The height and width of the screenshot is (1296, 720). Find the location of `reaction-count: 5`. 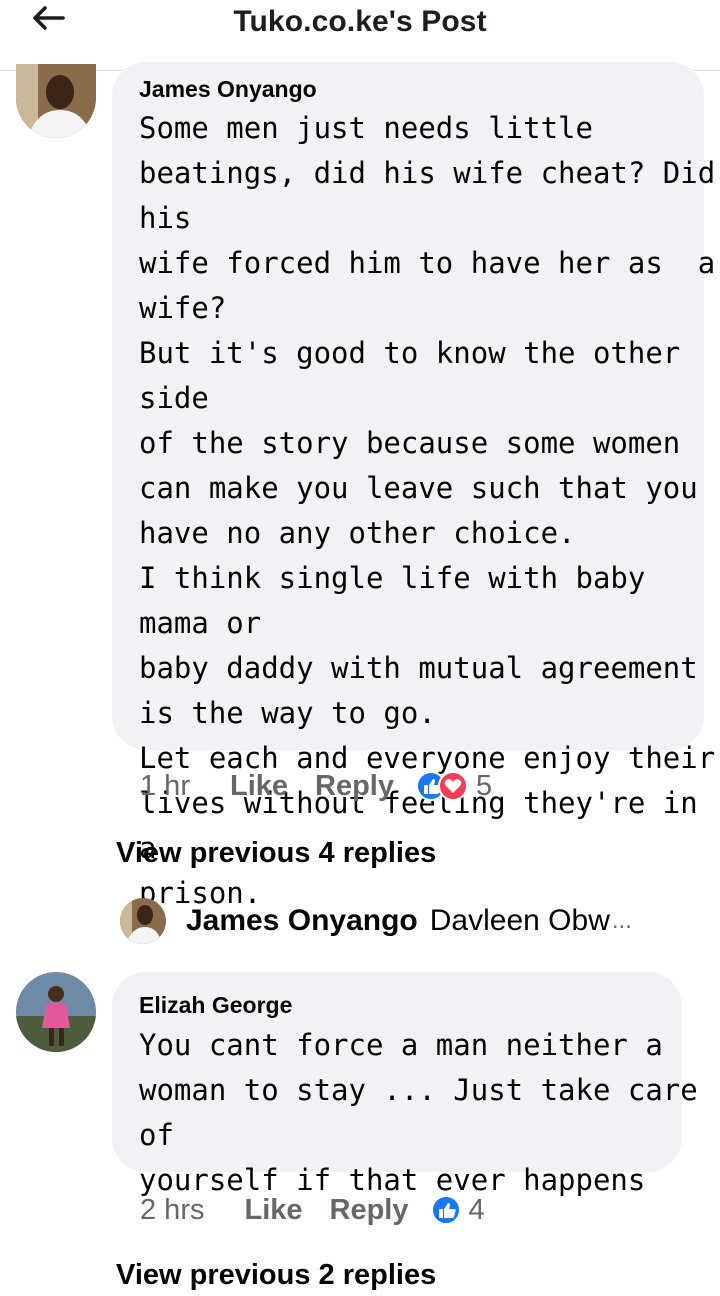

reaction-count: 5 is located at coordinates (484, 785).